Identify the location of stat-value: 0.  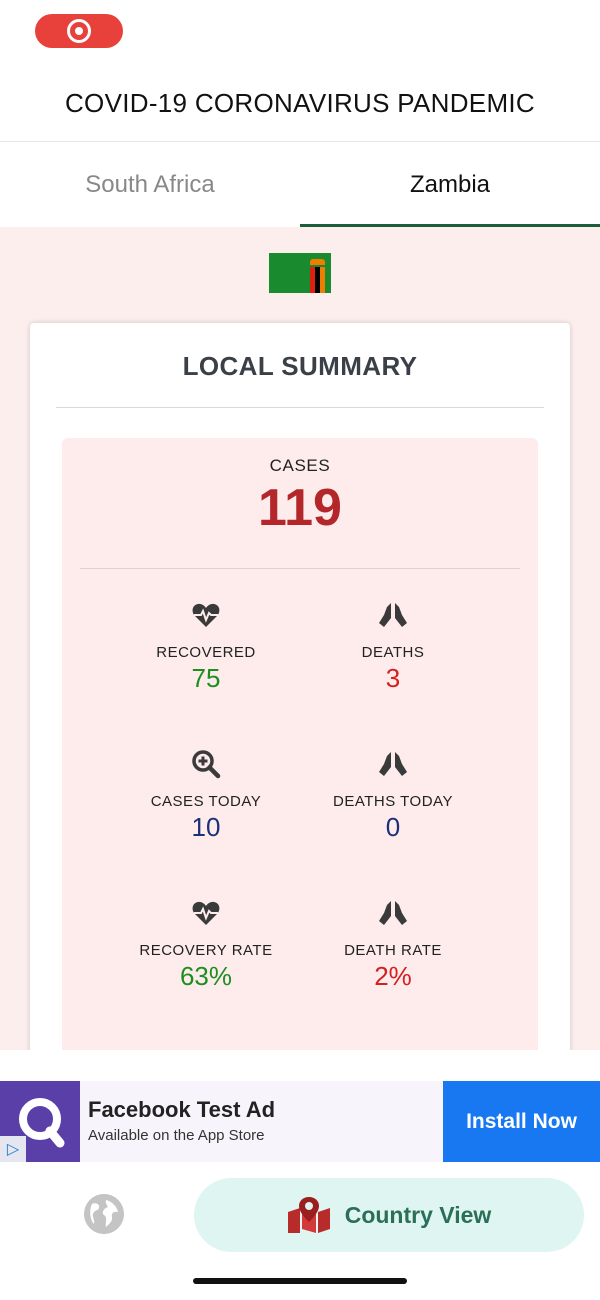
(393, 827).